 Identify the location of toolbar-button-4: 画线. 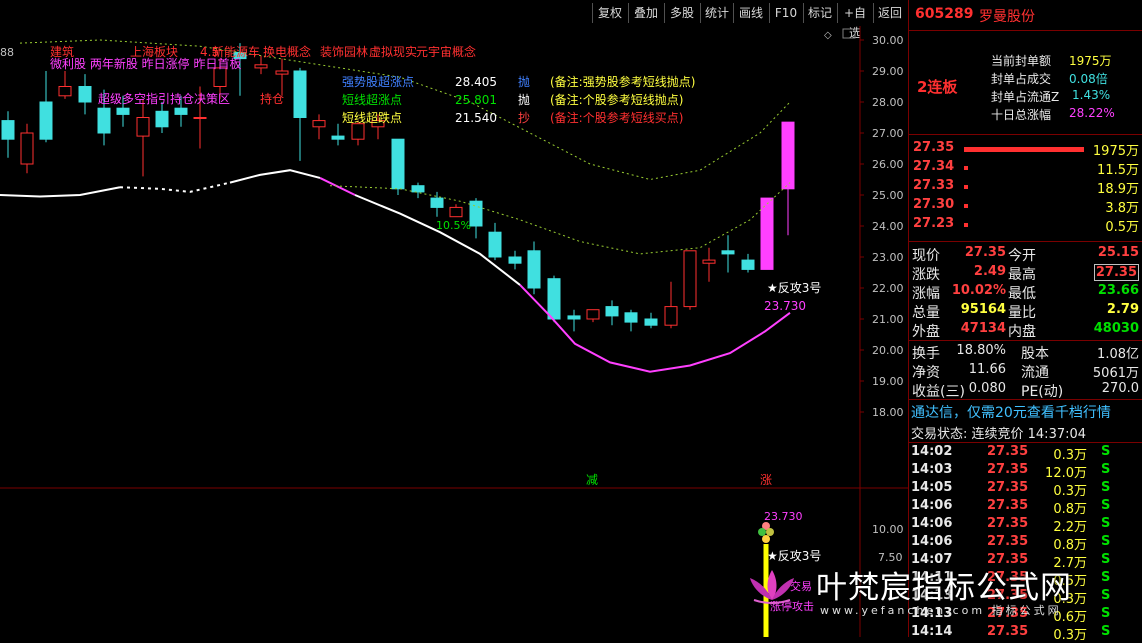
(750, 13).